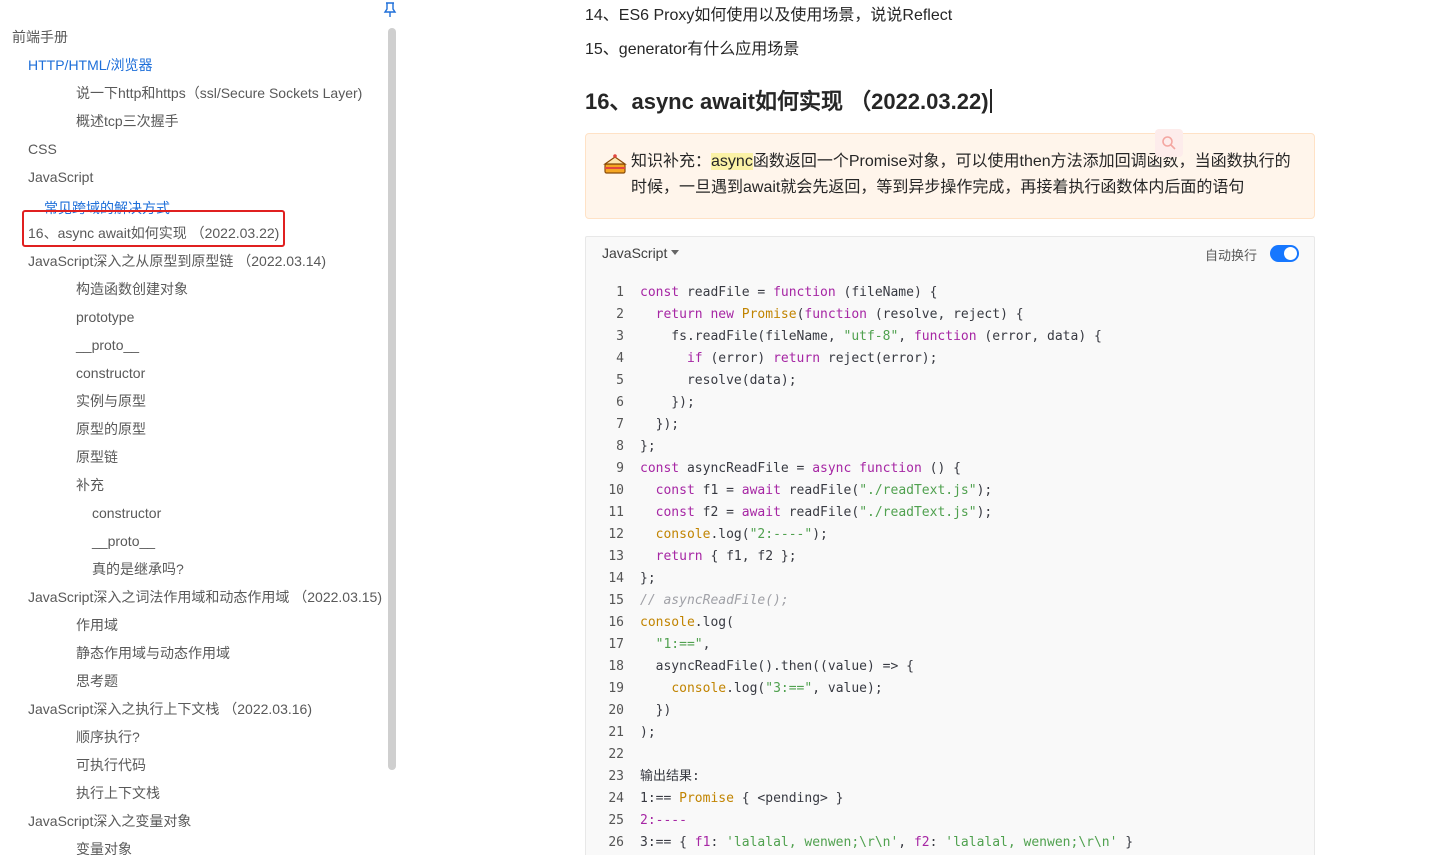 The height and width of the screenshot is (855, 1430). I want to click on line-number: 15, so click(616, 600).